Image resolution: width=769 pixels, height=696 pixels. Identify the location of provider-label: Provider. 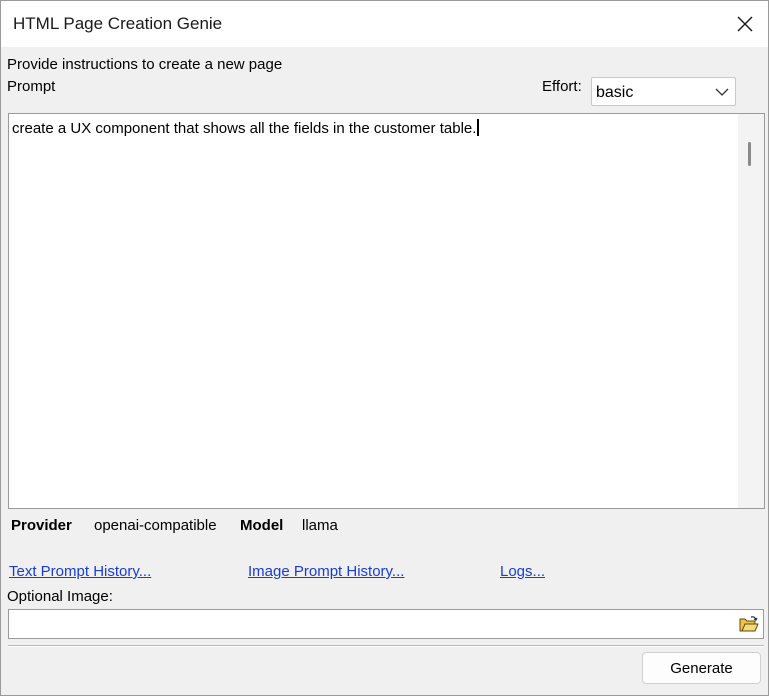
(41, 525).